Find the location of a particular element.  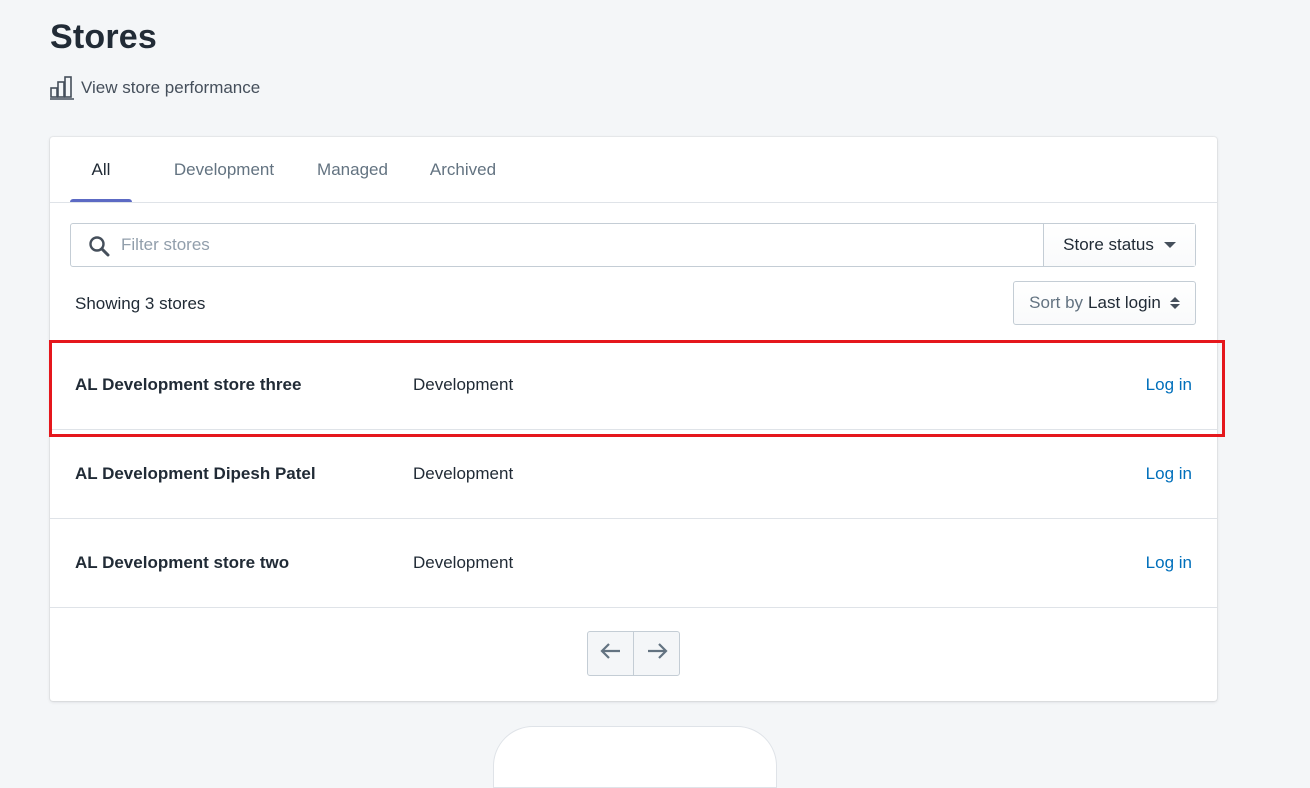

sort-select: Sort by Last login is located at coordinates (1104, 303).